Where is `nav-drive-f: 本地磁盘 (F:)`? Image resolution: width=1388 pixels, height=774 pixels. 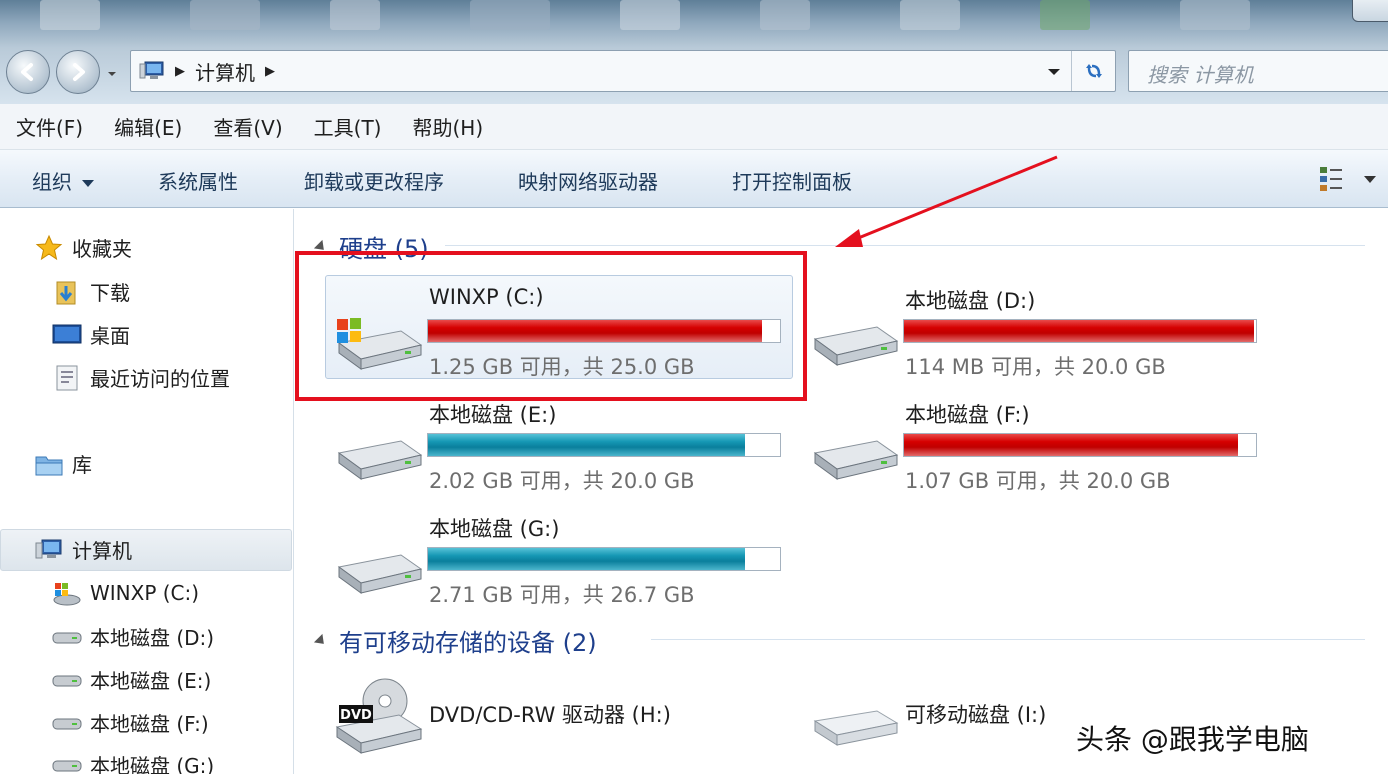 nav-drive-f: 本地磁盘 (F:) is located at coordinates (130, 722).